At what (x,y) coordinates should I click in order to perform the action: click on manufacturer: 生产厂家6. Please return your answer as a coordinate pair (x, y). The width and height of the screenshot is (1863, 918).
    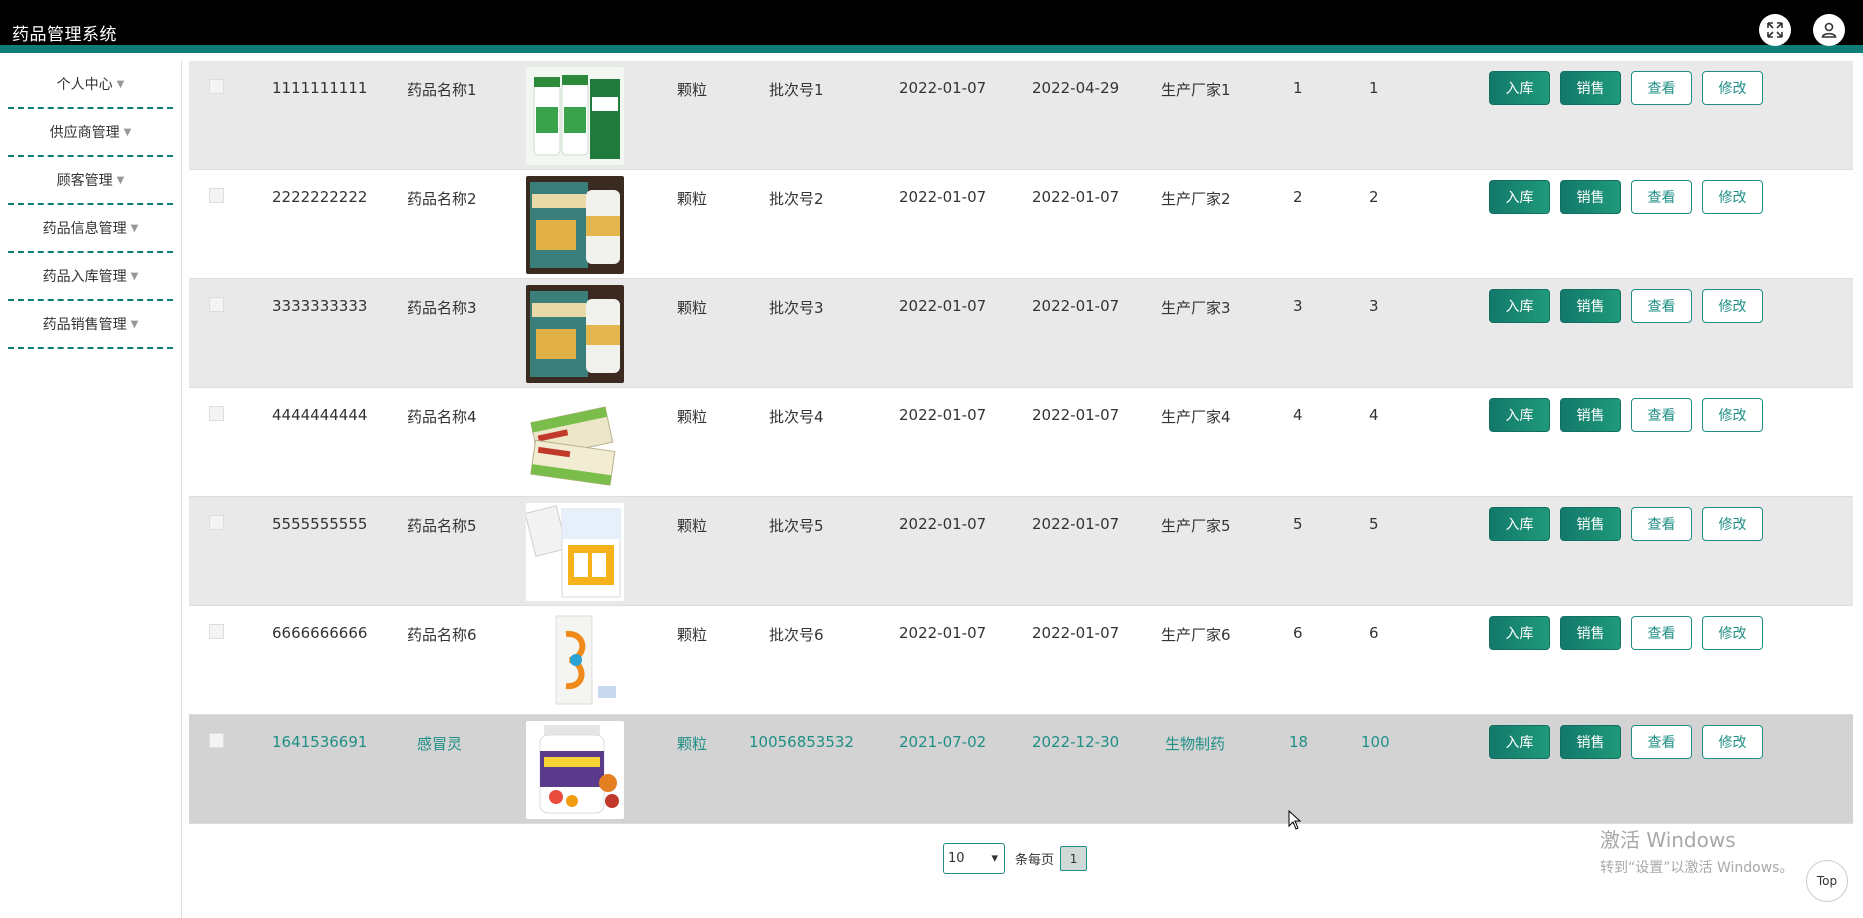
    Looking at the image, I should click on (1196, 635).